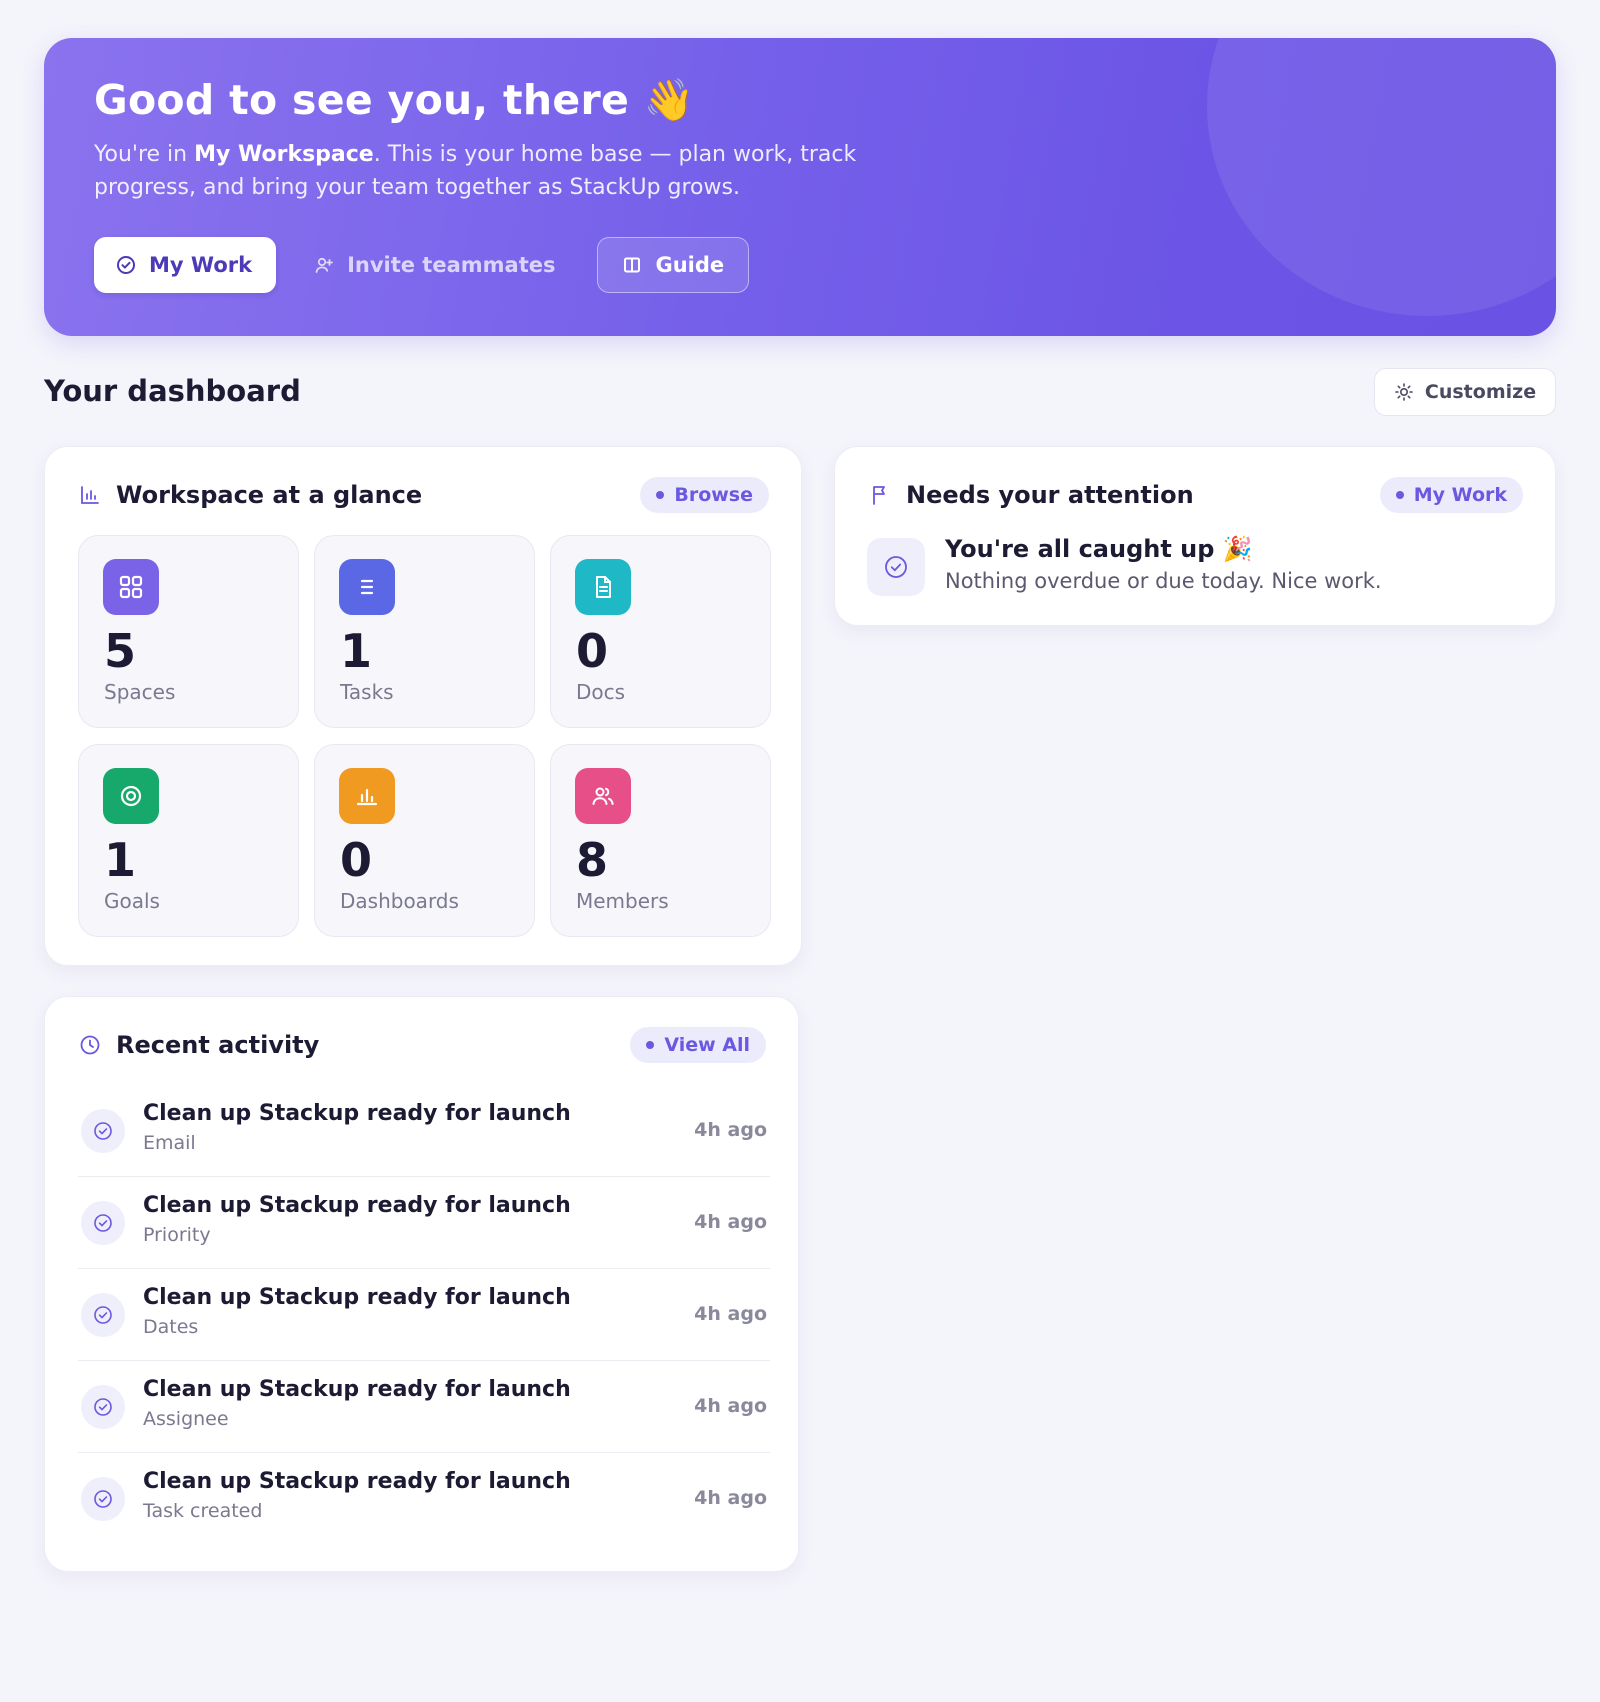  What do you see at coordinates (603, 587) in the screenshot?
I see `document-icon` at bounding box center [603, 587].